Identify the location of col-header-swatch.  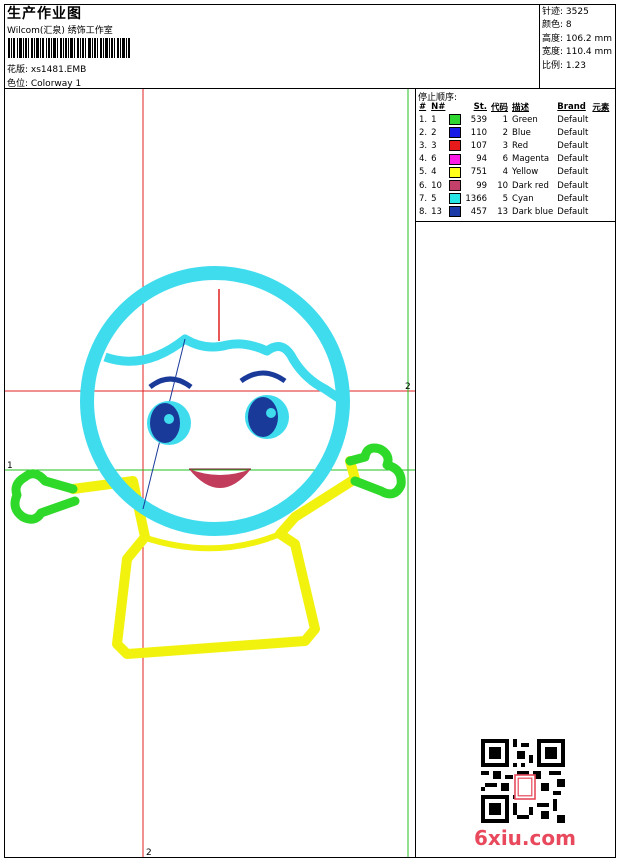
(455, 107).